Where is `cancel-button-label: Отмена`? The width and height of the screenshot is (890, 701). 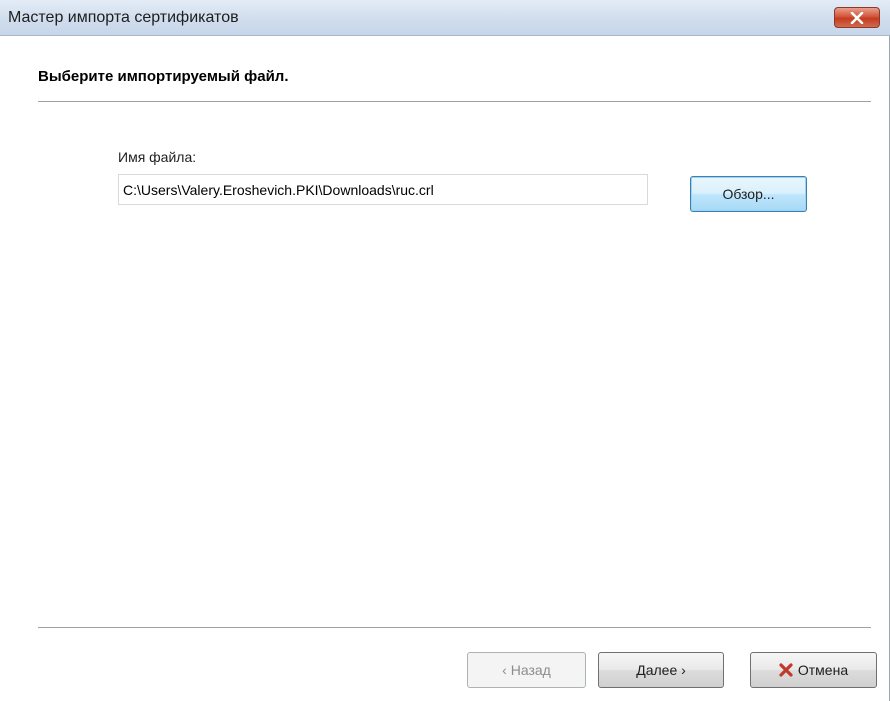 cancel-button-label: Отмена is located at coordinates (823, 670).